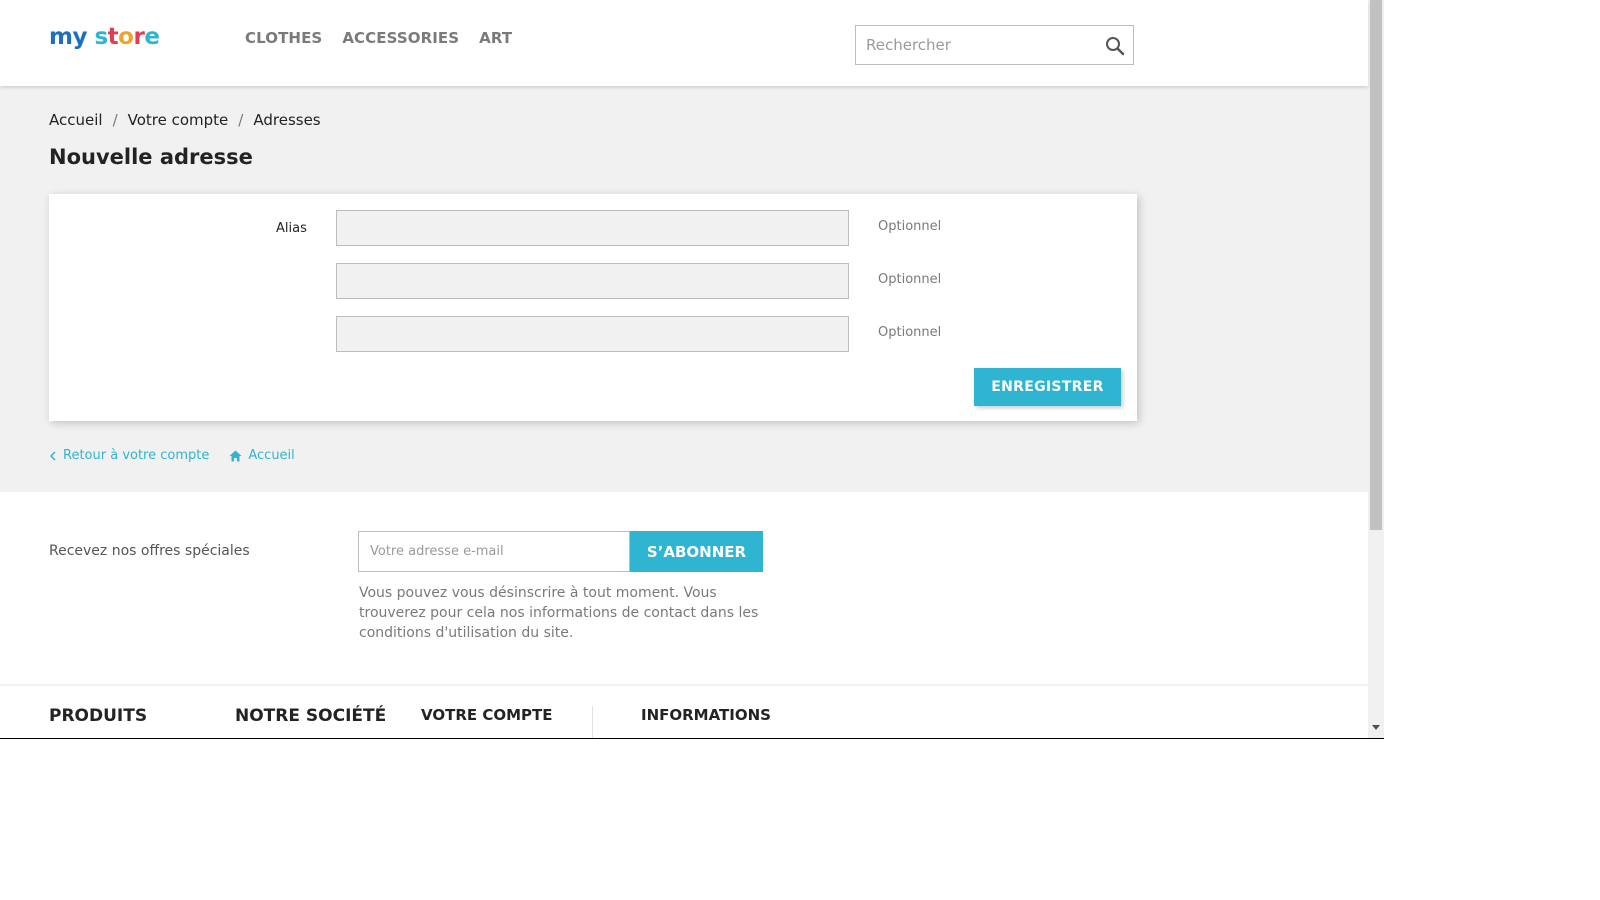 The height and width of the screenshot is (900, 1600). Describe the element at coordinates (286, 120) in the screenshot. I see `breadcrumb-addresses: Adresses` at that location.